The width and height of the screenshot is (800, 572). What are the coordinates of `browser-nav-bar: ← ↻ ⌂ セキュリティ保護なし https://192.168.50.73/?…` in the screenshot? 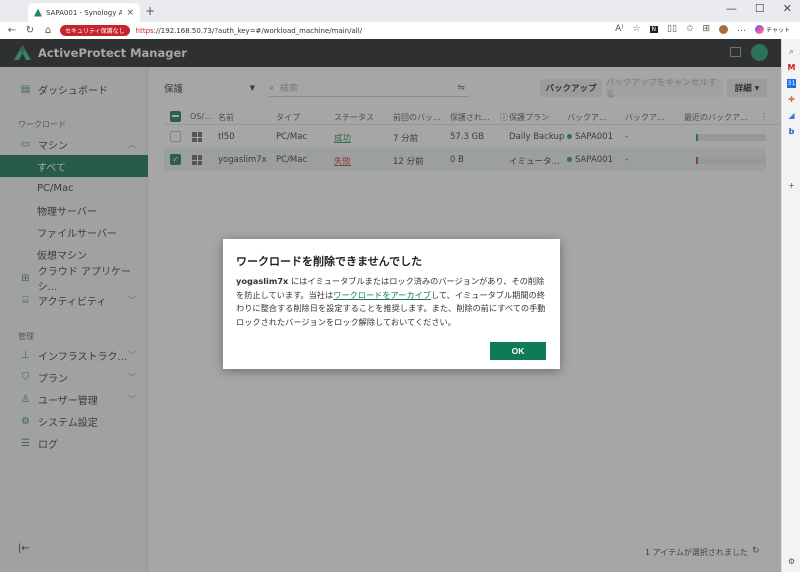 It's located at (400, 30).